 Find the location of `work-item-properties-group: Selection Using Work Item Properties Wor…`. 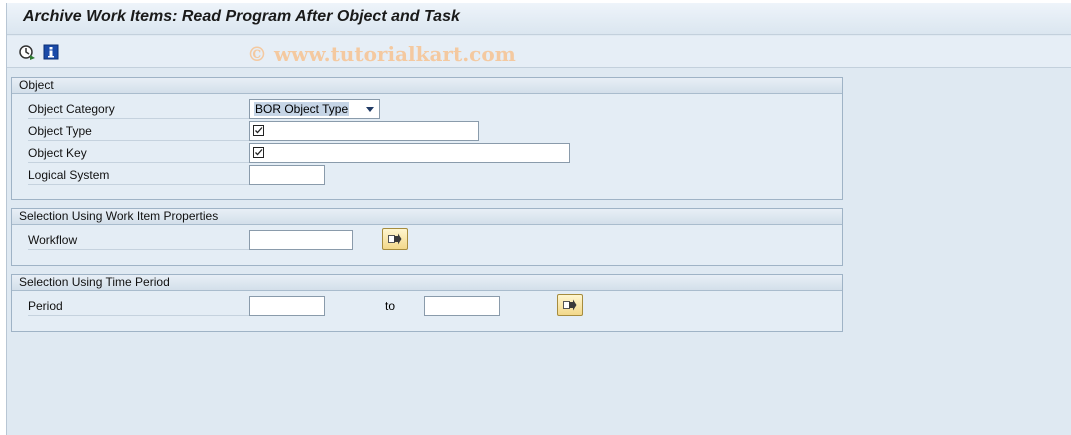

work-item-properties-group: Selection Using Work Item Properties Wor… is located at coordinates (427, 237).